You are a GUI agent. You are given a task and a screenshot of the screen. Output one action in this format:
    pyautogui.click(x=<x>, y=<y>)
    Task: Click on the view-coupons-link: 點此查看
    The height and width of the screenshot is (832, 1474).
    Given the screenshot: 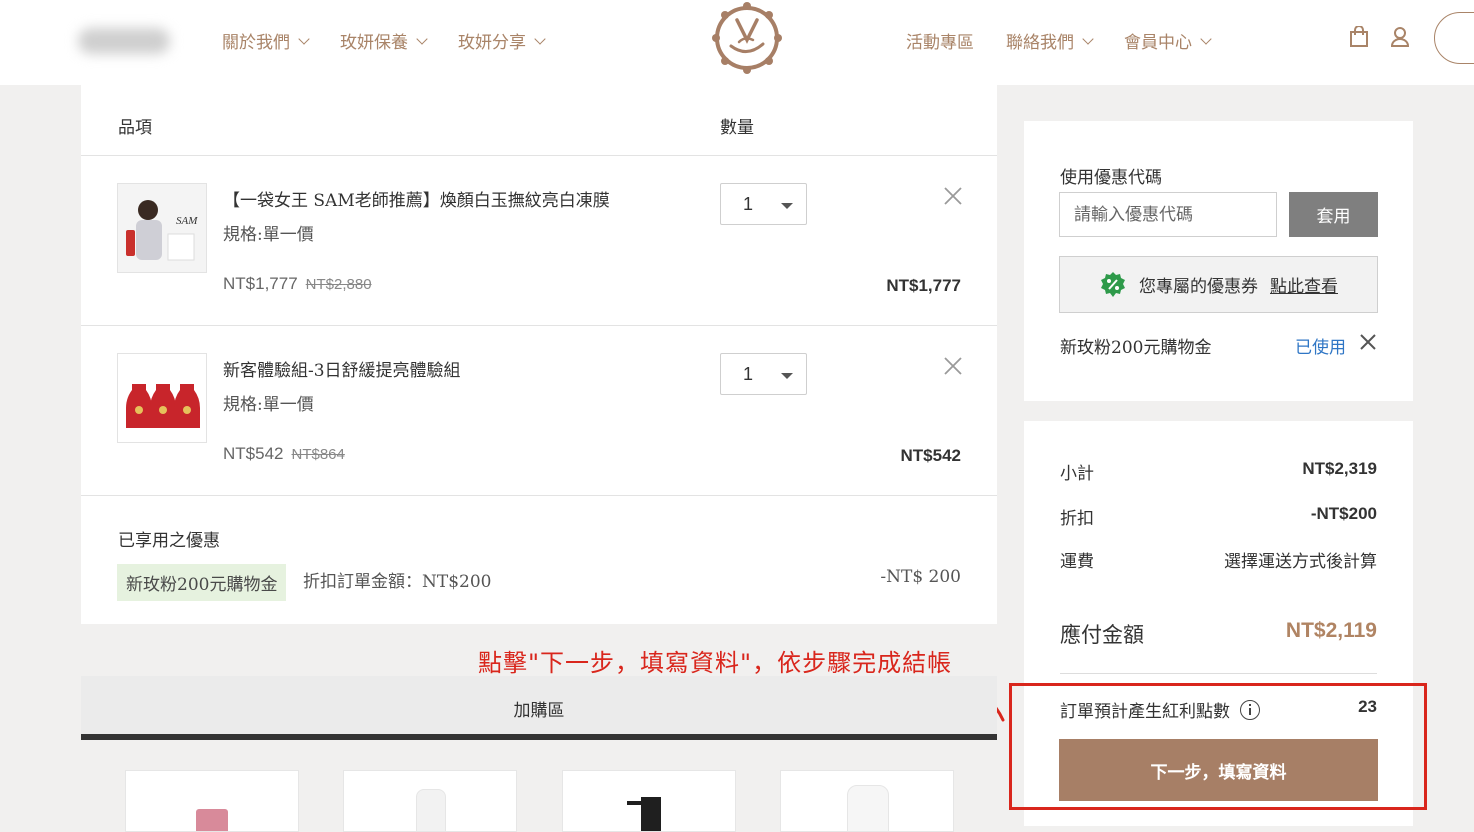 What is the action you would take?
    pyautogui.click(x=1304, y=284)
    